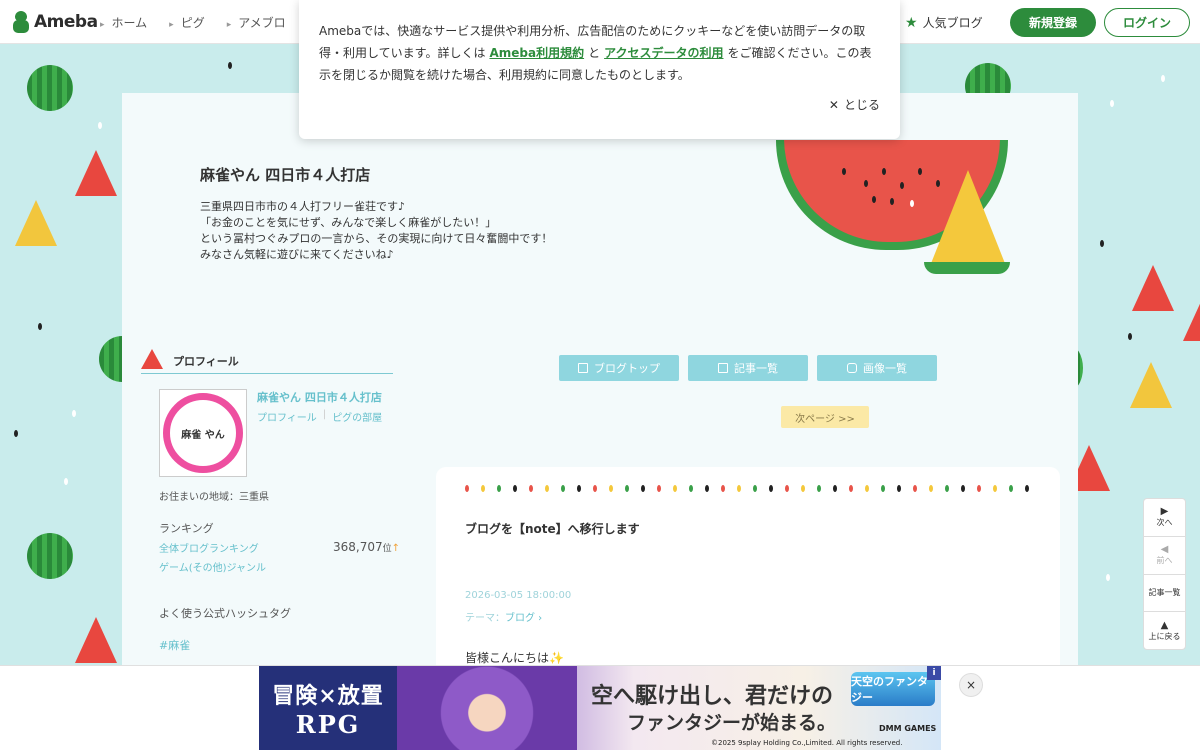 Image resolution: width=1200 pixels, height=750 pixels. What do you see at coordinates (536, 53) in the screenshot?
I see `terms-of-use-link: Ameba利用規約` at bounding box center [536, 53].